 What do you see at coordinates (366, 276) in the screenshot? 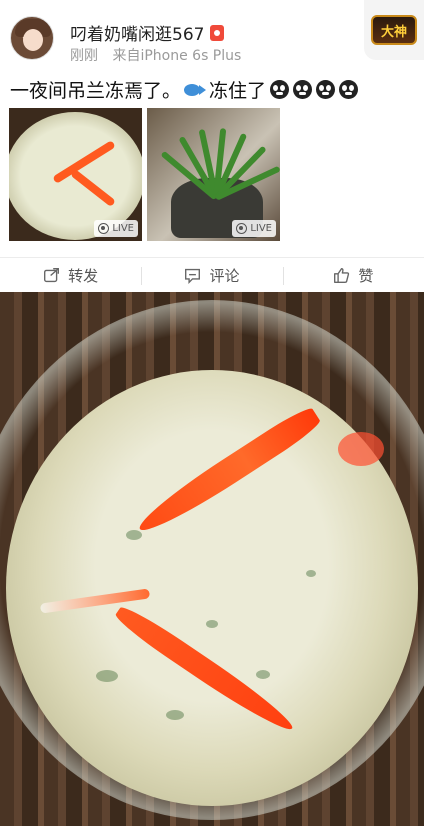
I see `like-label: 赞` at bounding box center [366, 276].